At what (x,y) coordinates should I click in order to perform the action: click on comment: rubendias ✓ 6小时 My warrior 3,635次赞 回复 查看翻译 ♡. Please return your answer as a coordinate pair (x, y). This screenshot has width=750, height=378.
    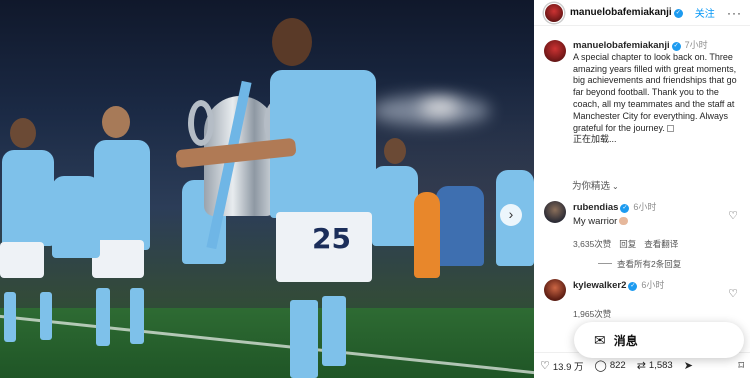
    Looking at the image, I should click on (644, 225).